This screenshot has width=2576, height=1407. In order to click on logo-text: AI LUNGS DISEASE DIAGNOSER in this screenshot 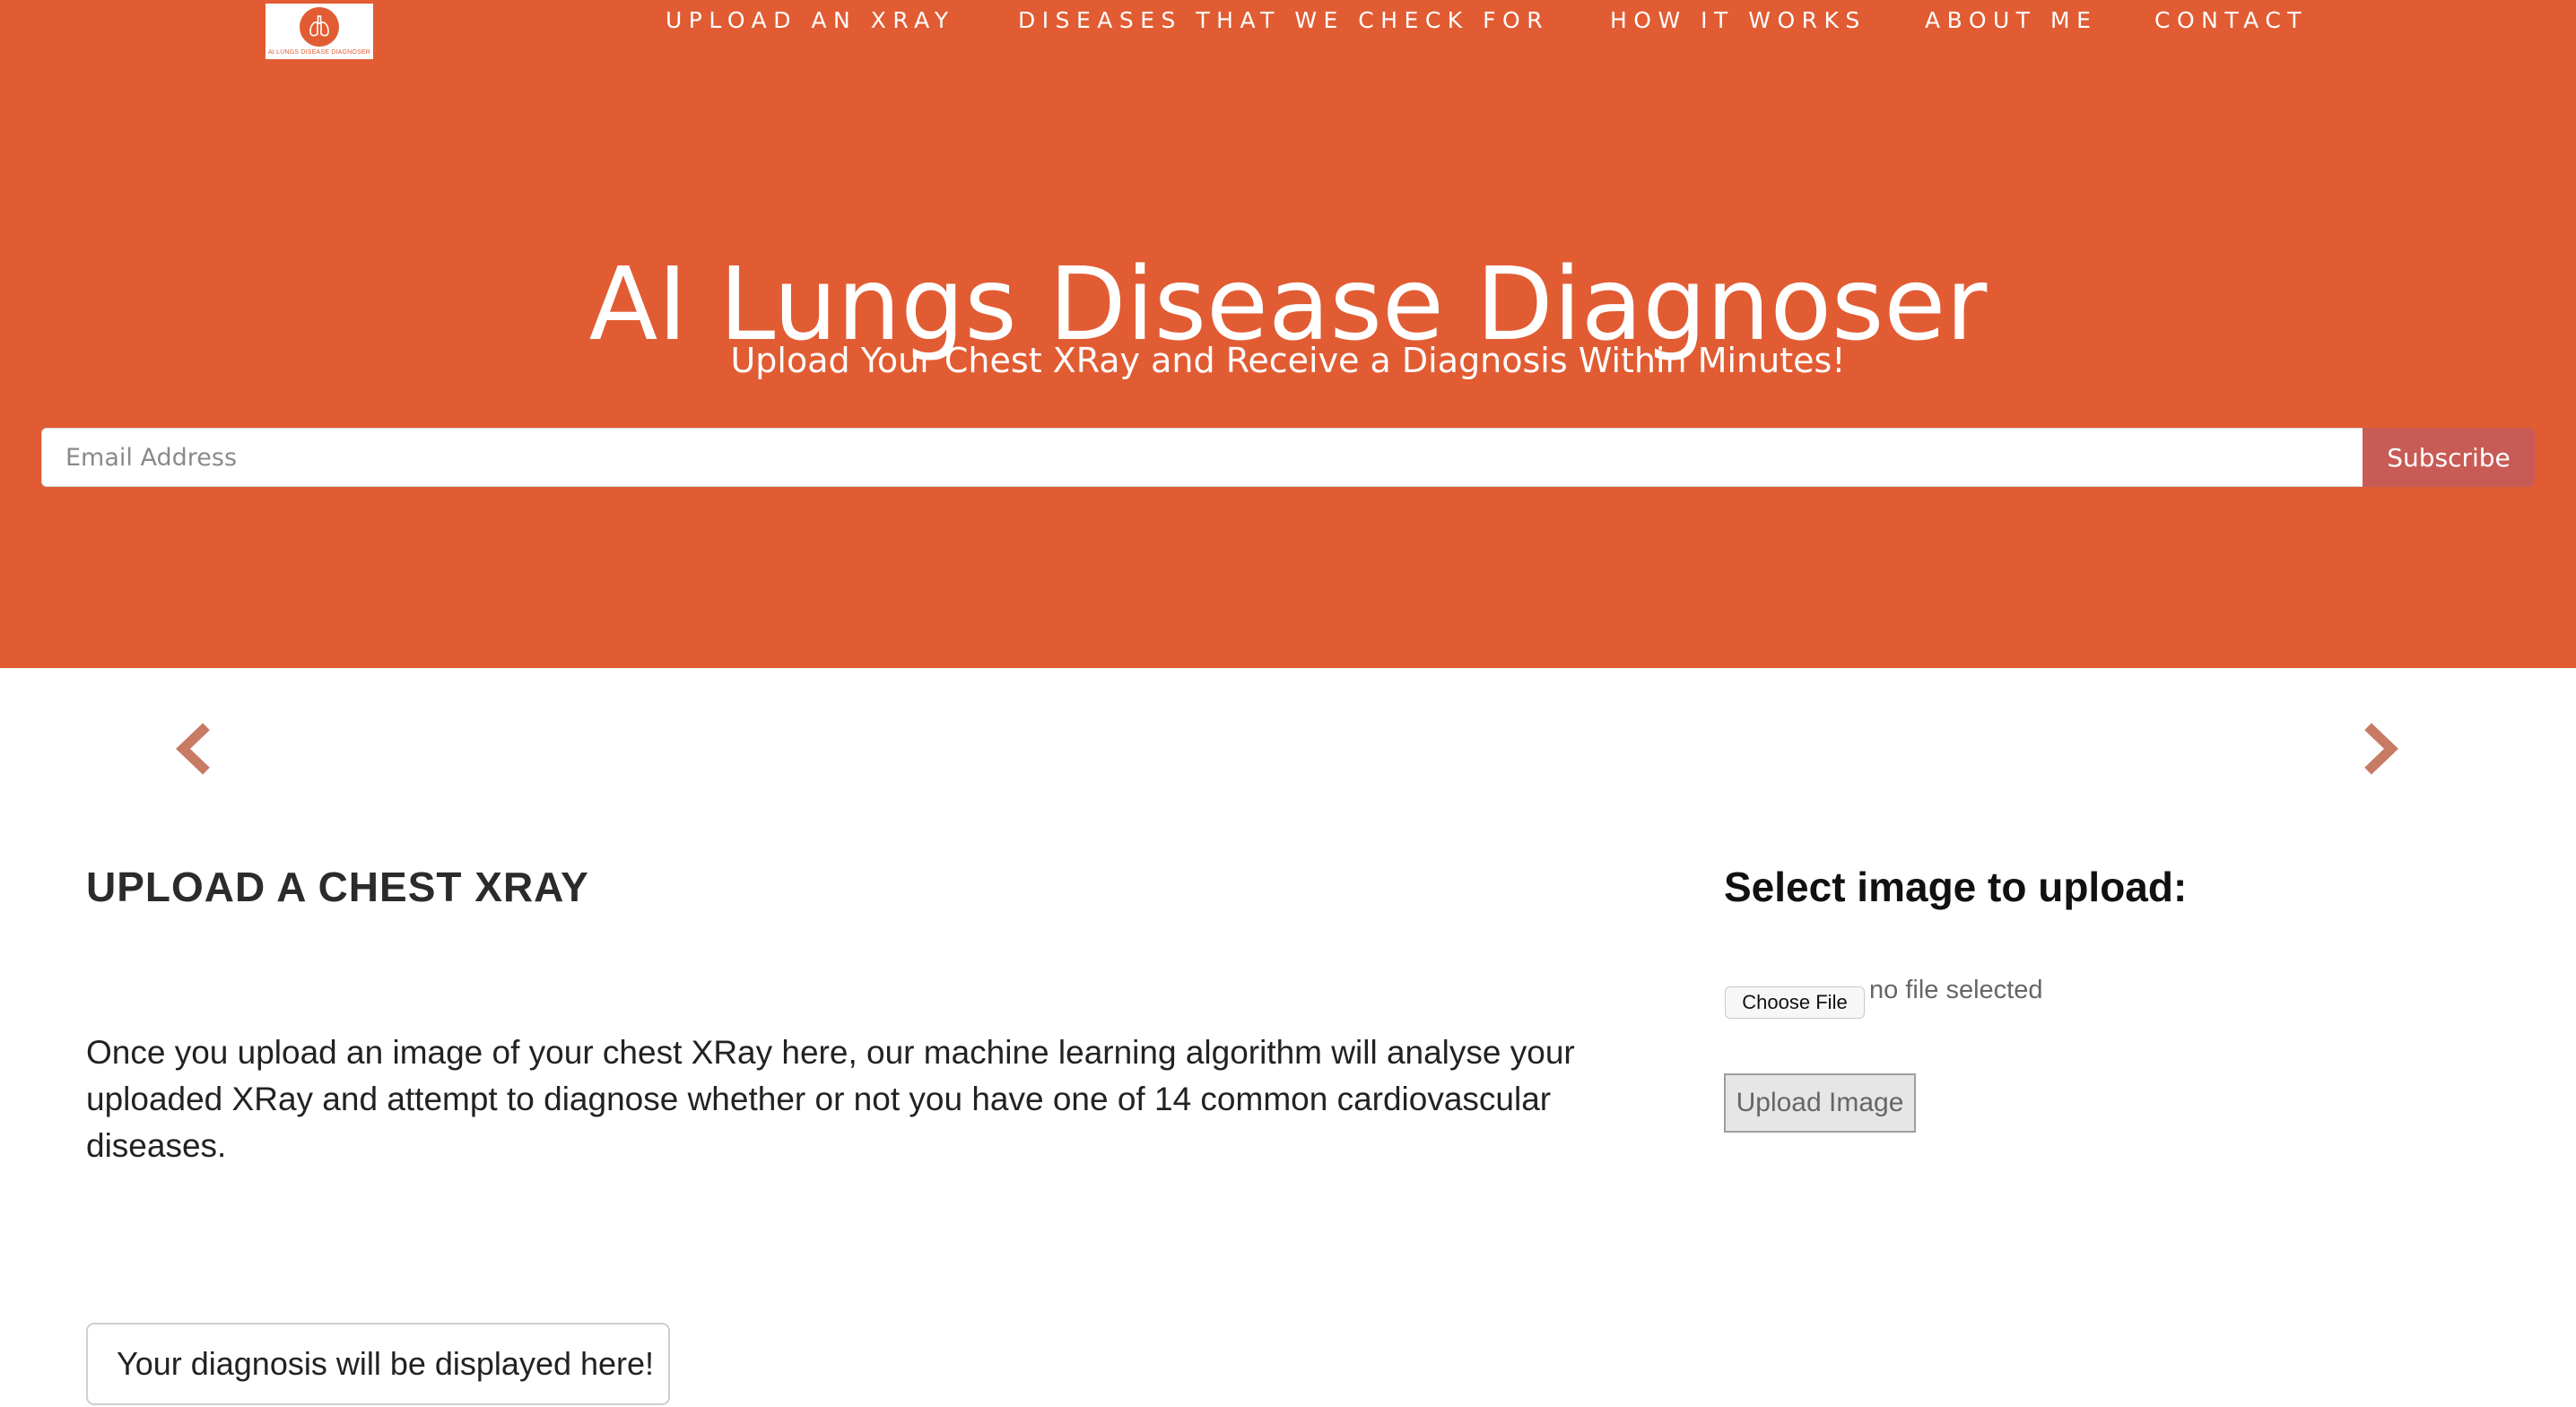, I will do `click(319, 52)`.